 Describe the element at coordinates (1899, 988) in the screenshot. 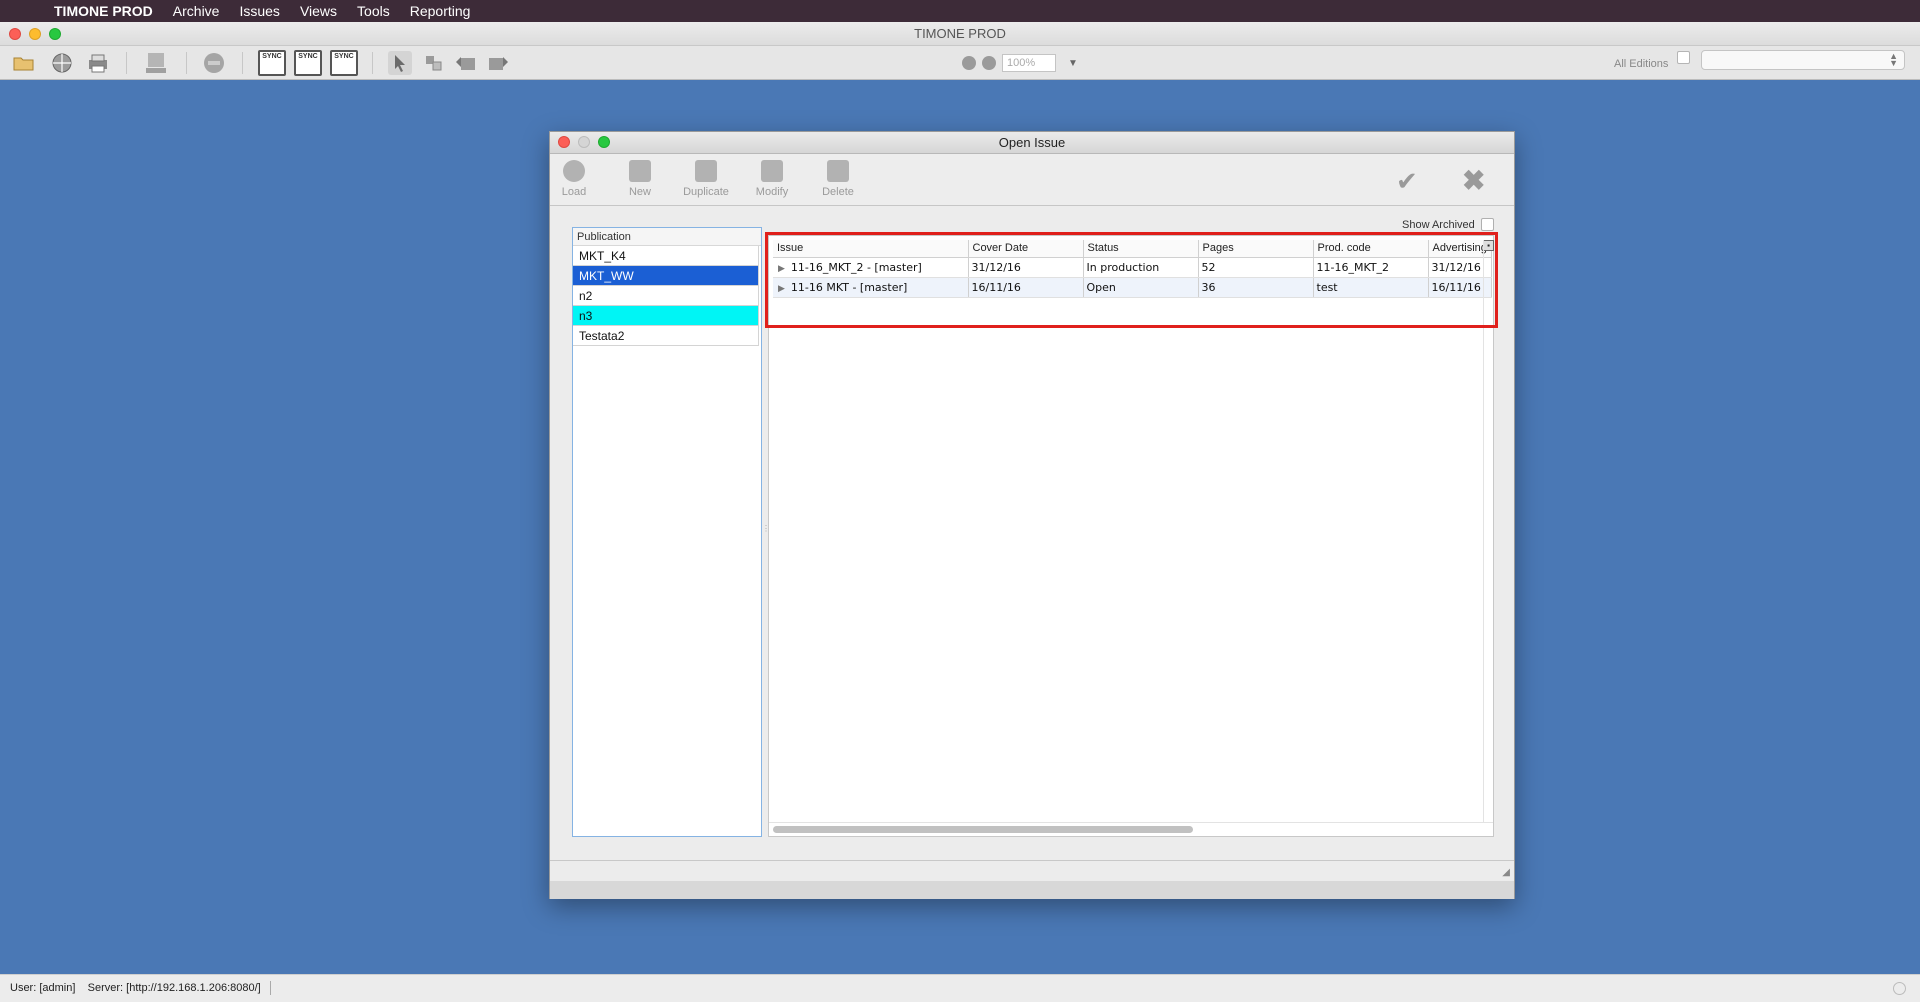

I see `activity-indicator-icon` at that location.